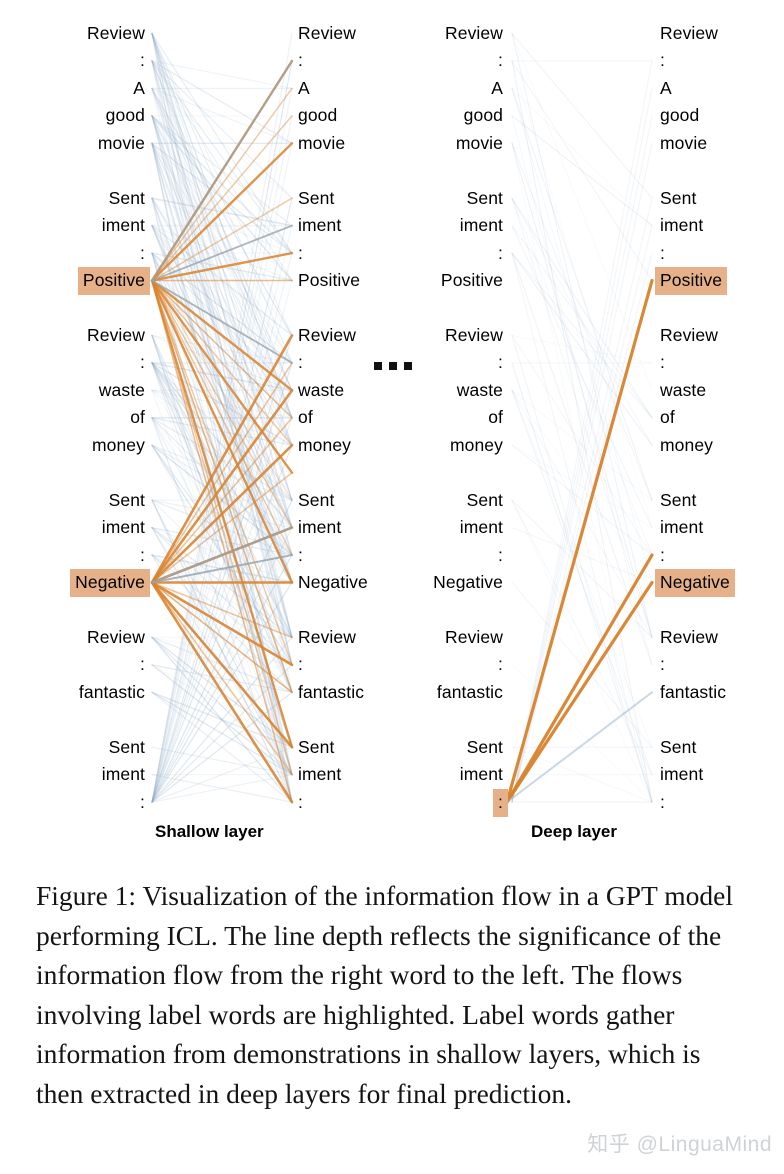 The image size is (784, 1174). Describe the element at coordinates (142, 554) in the screenshot. I see `token-shallow-left-19: :` at that location.